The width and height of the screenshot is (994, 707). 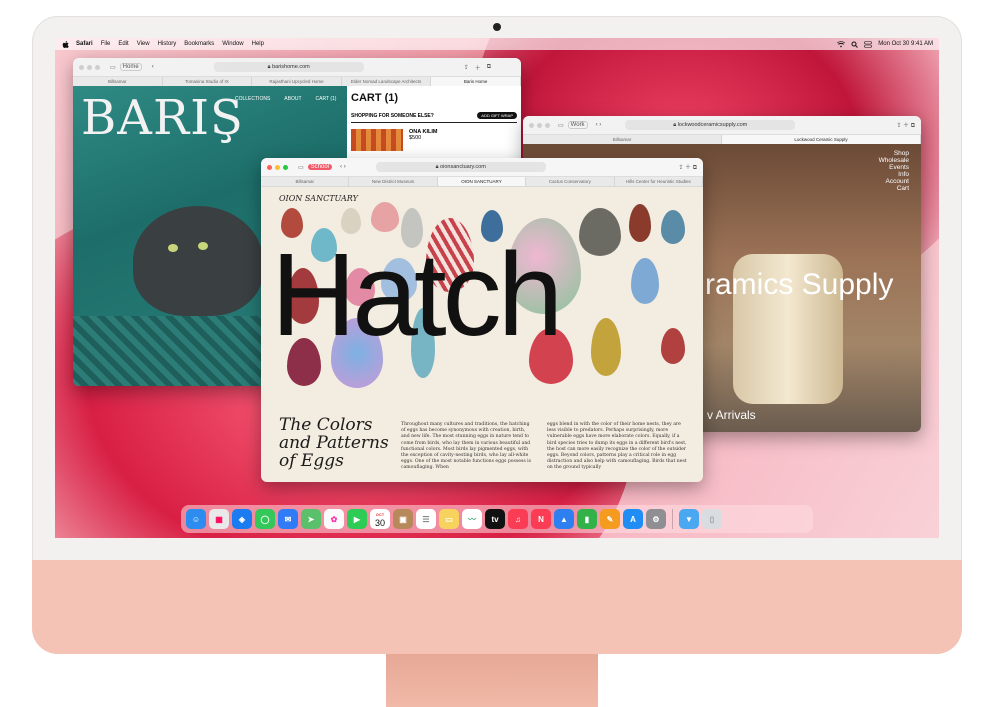 I want to click on url-text: oionsanctuary.com, so click(x=463, y=167).